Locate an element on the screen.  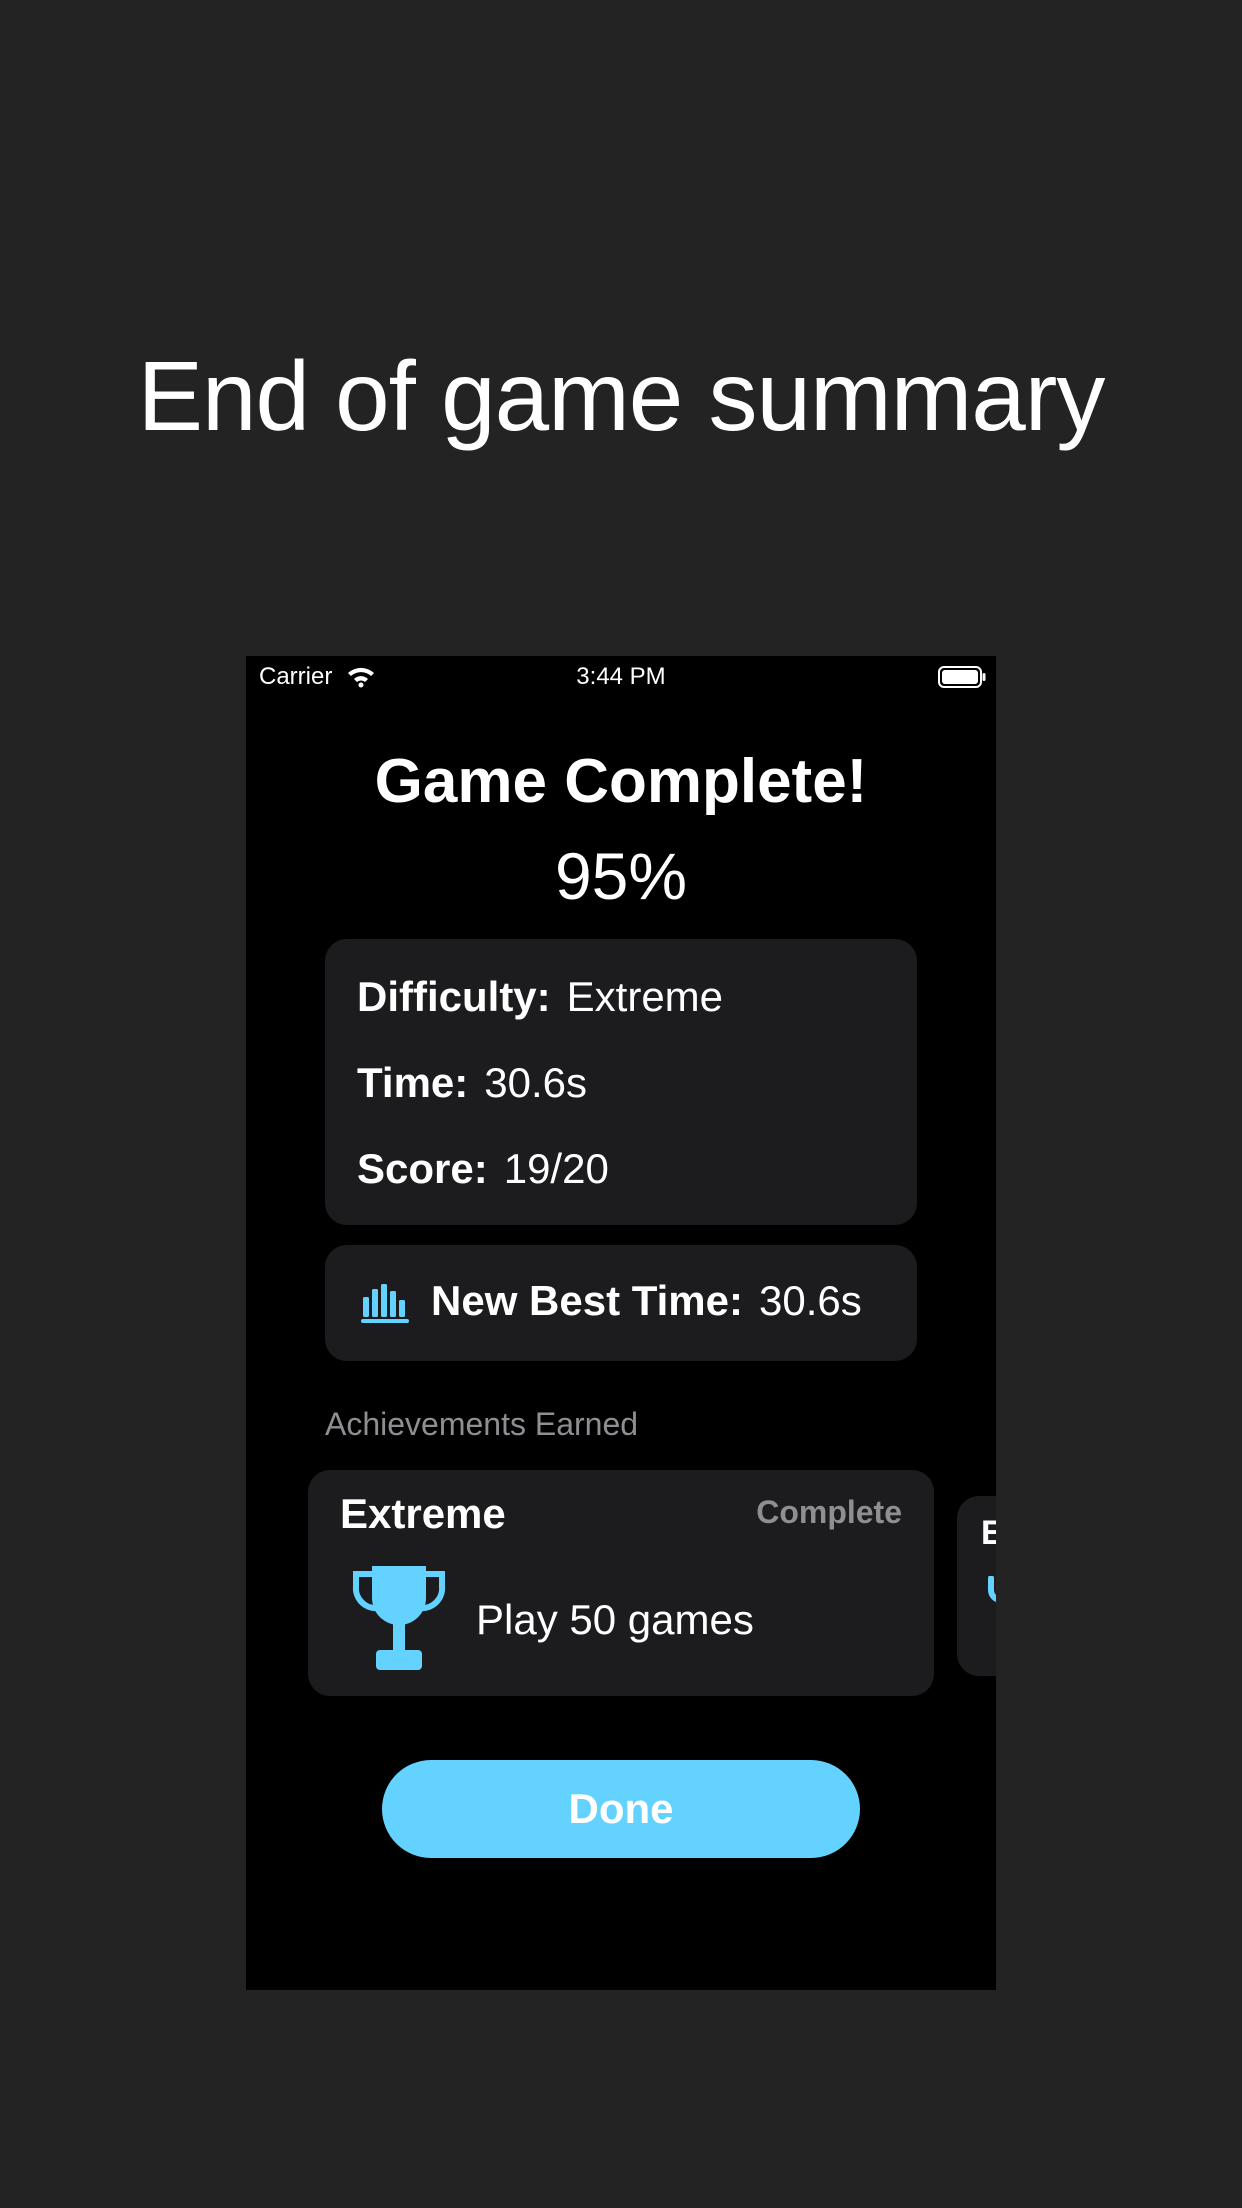
stat-row-time: Time: 30.6s is located at coordinates (472, 1083).